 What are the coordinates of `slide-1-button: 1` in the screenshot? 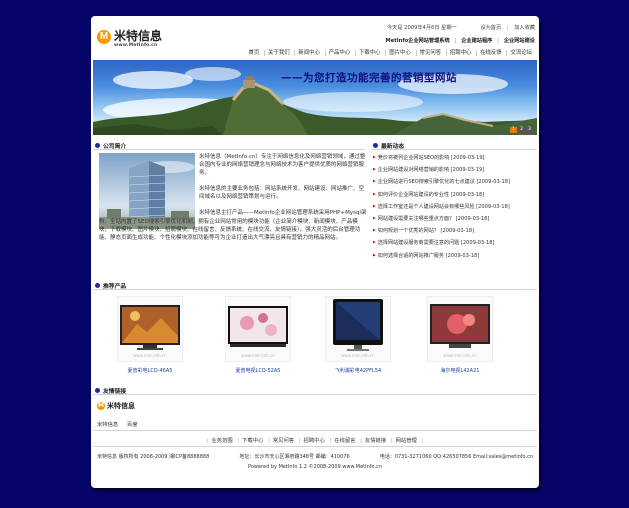 It's located at (513, 130).